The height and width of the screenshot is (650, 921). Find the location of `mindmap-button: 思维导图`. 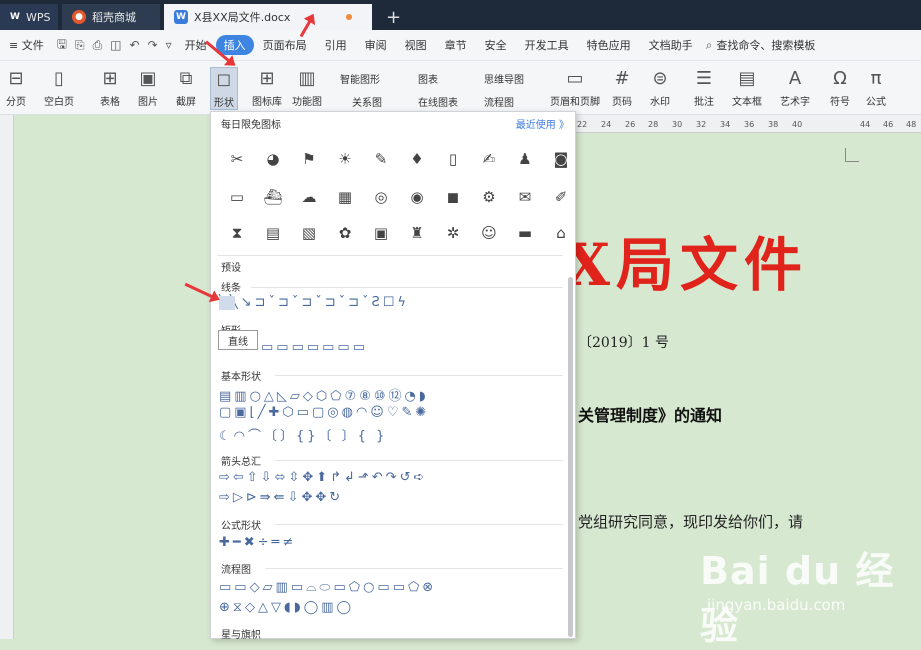

mindmap-button: 思维导图 is located at coordinates (504, 78).